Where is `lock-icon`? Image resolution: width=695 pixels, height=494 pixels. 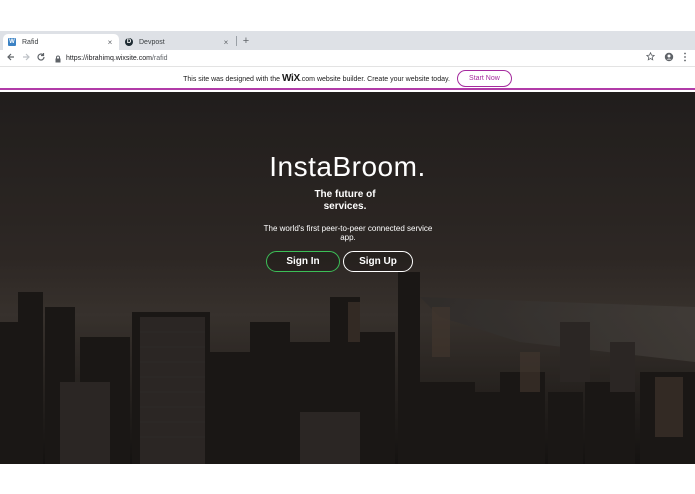 lock-icon is located at coordinates (58, 59).